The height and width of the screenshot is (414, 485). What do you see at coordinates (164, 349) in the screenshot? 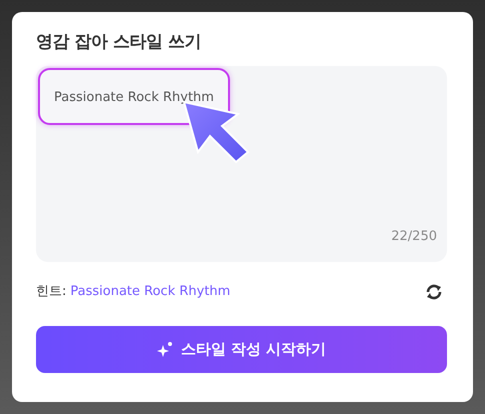
I see `sparkle-icon` at bounding box center [164, 349].